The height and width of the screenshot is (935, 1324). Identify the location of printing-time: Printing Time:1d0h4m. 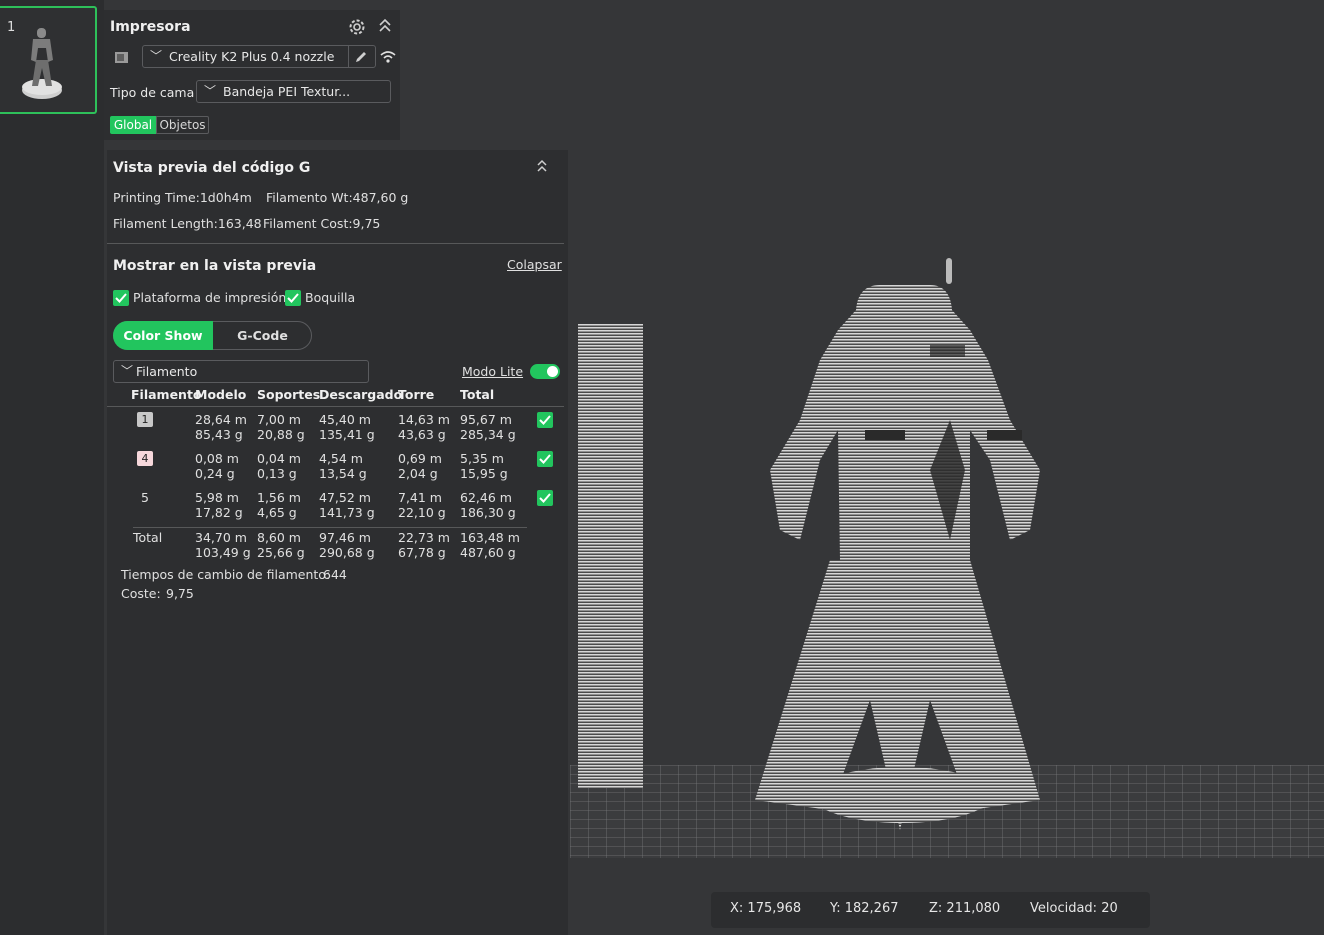
(182, 197).